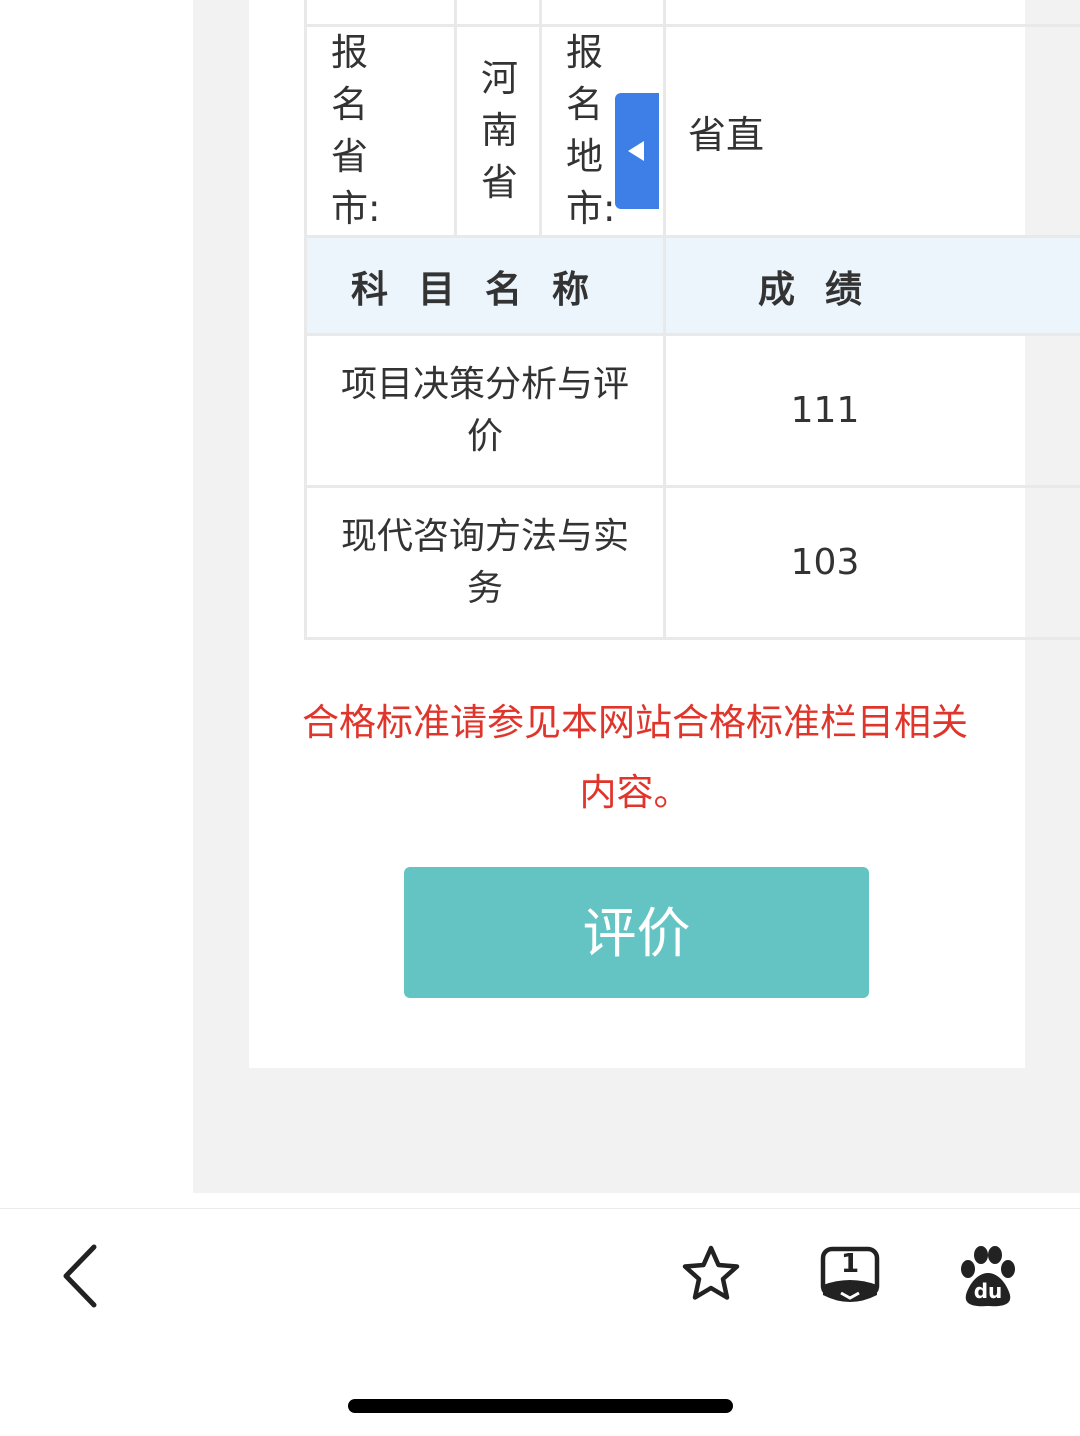  Describe the element at coordinates (381, 131) in the screenshot. I see `region-label-cell: 报名省市:` at that location.